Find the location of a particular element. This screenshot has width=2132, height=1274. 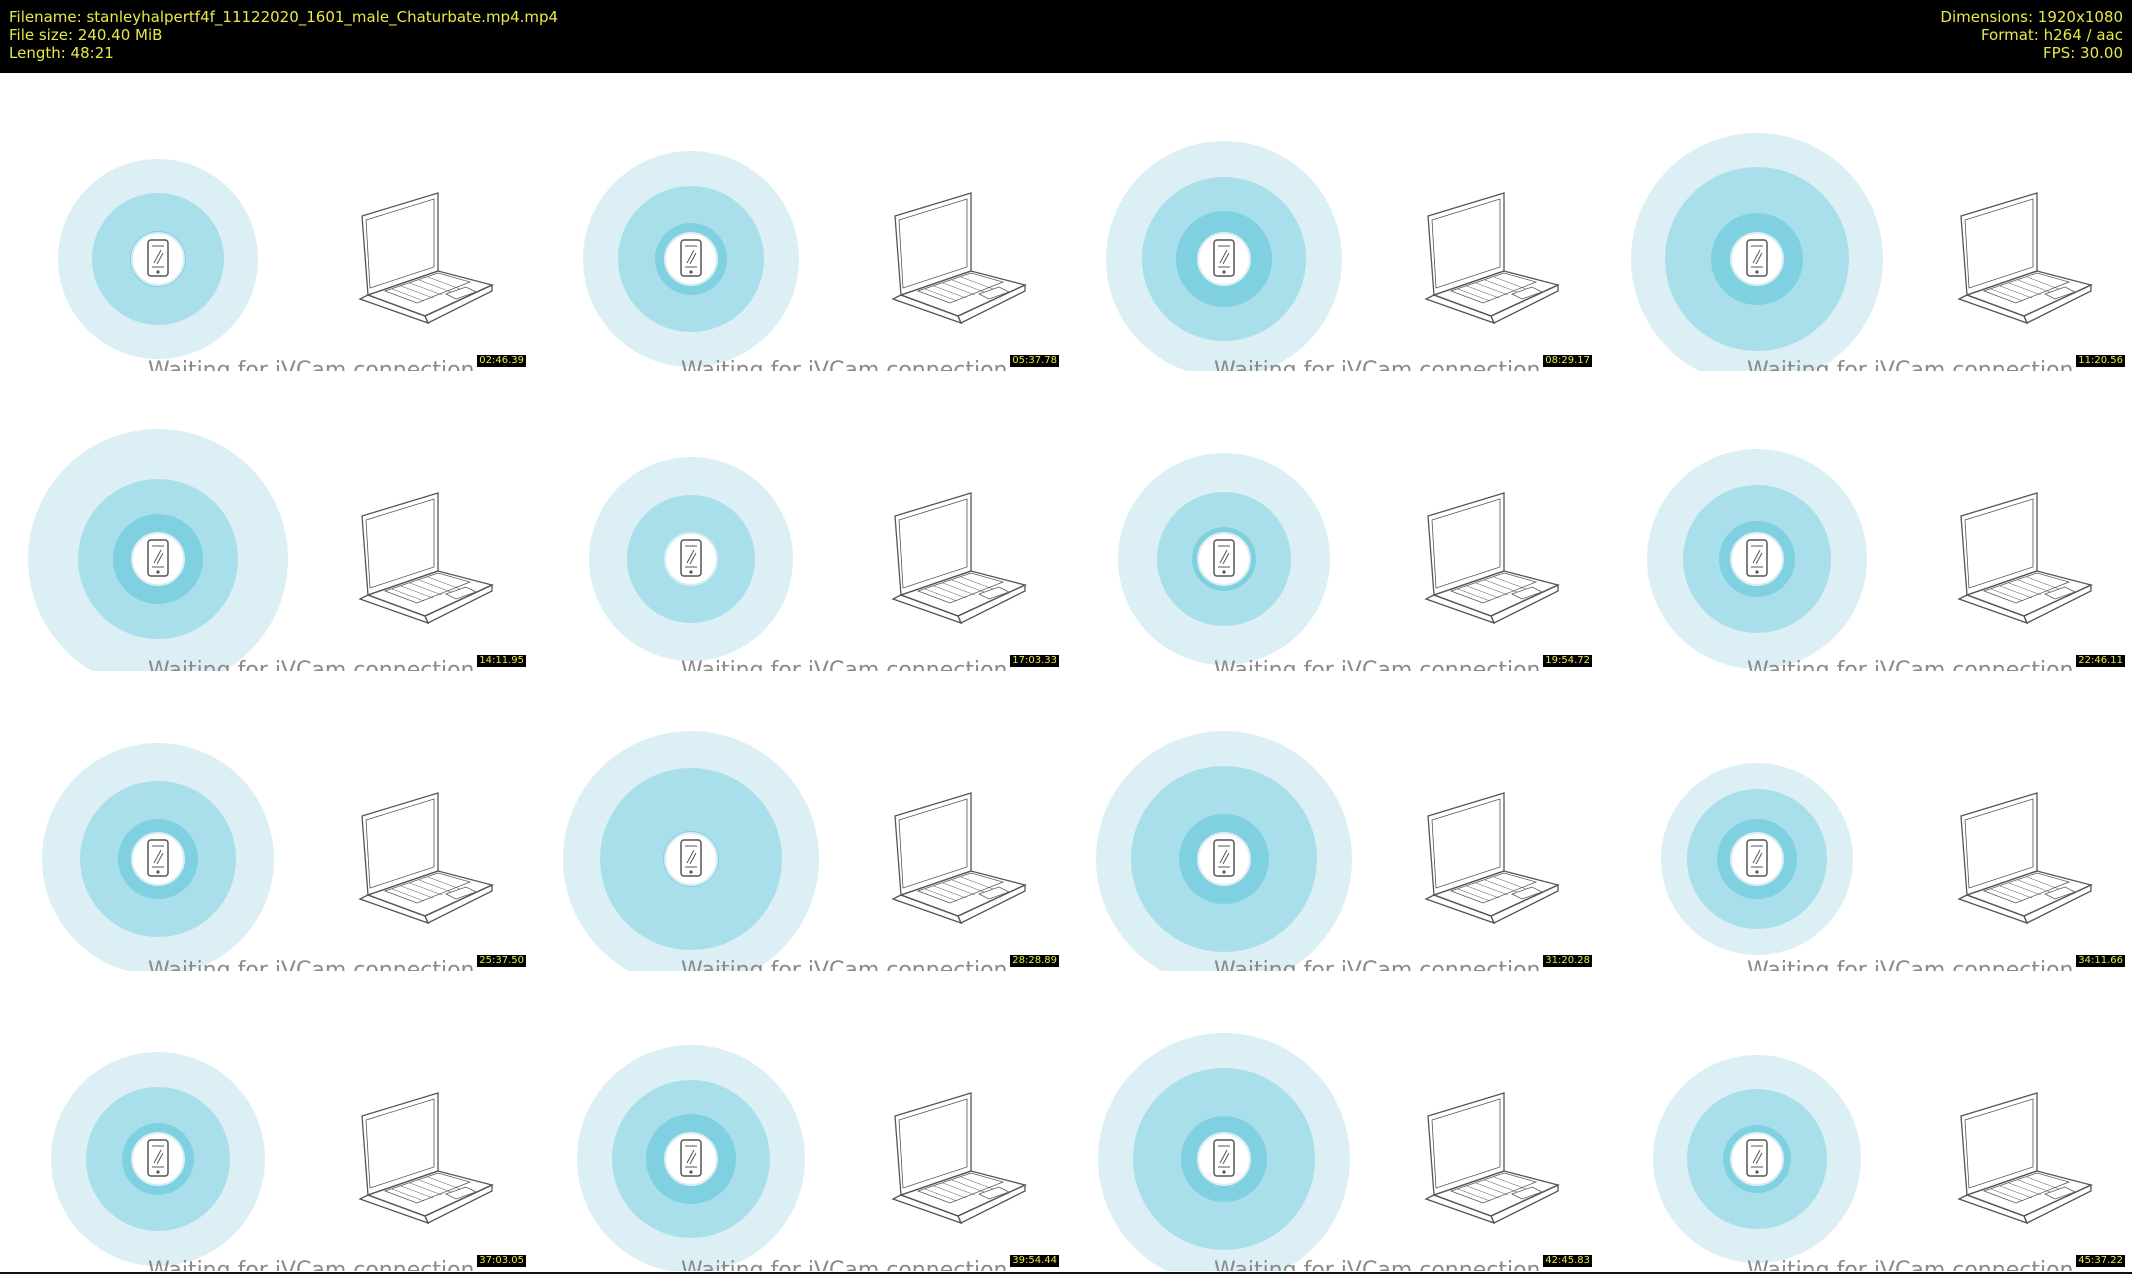

thumbnail-frame: Waiting for iVCam connection 25:37.50 is located at coordinates (266, 822).